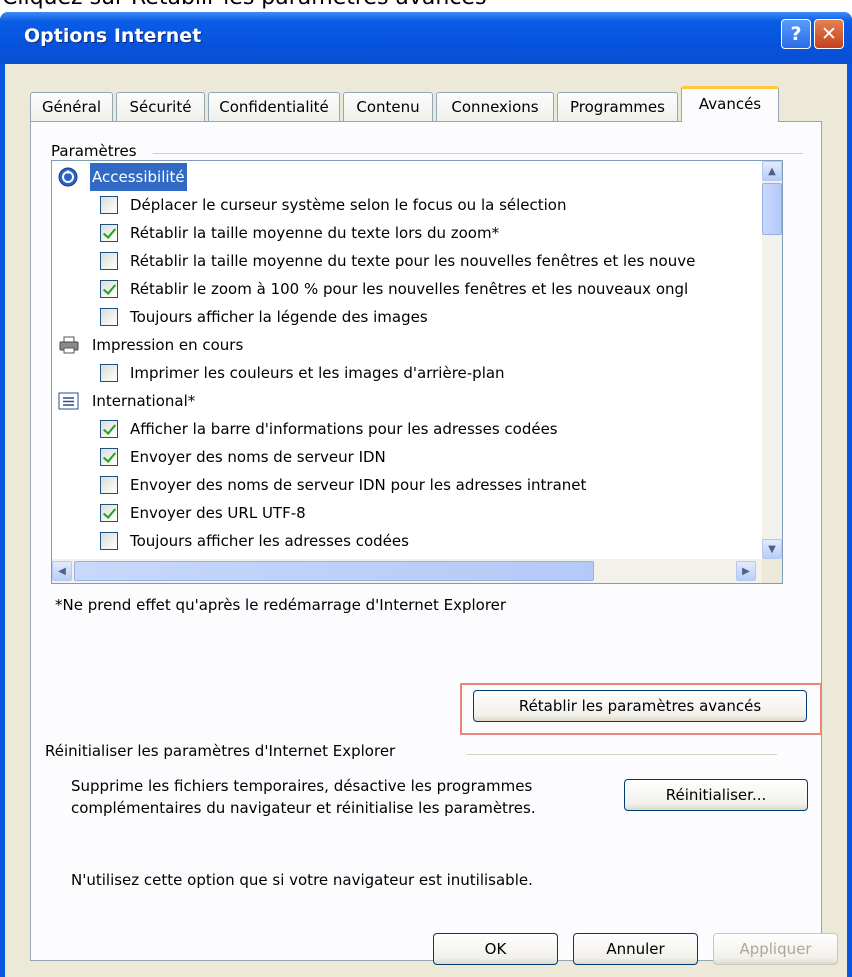  What do you see at coordinates (772, 209) in the screenshot?
I see `vertical-scroll-thumb` at bounding box center [772, 209].